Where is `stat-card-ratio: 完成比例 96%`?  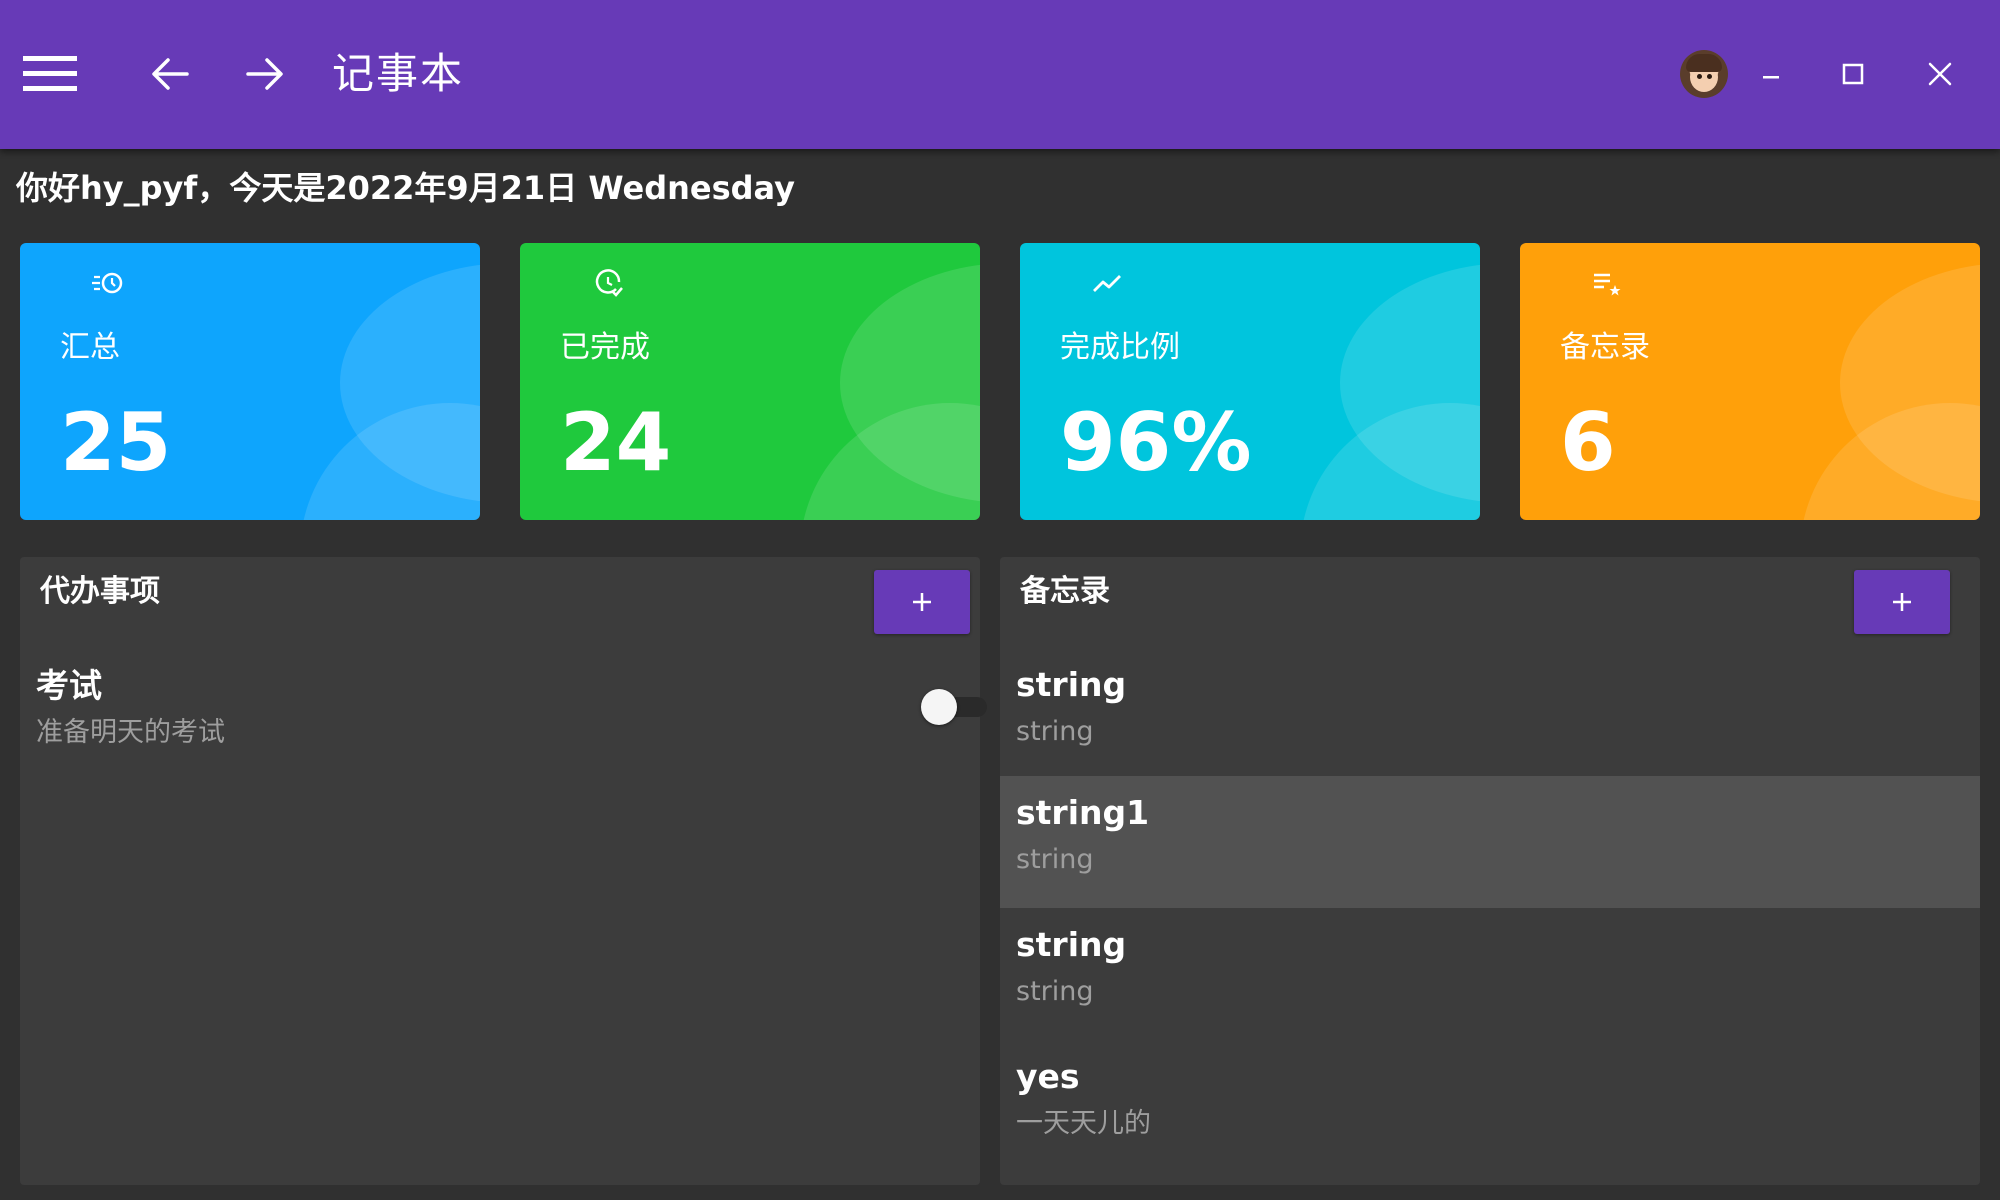 stat-card-ratio: 完成比例 96% is located at coordinates (1250, 381).